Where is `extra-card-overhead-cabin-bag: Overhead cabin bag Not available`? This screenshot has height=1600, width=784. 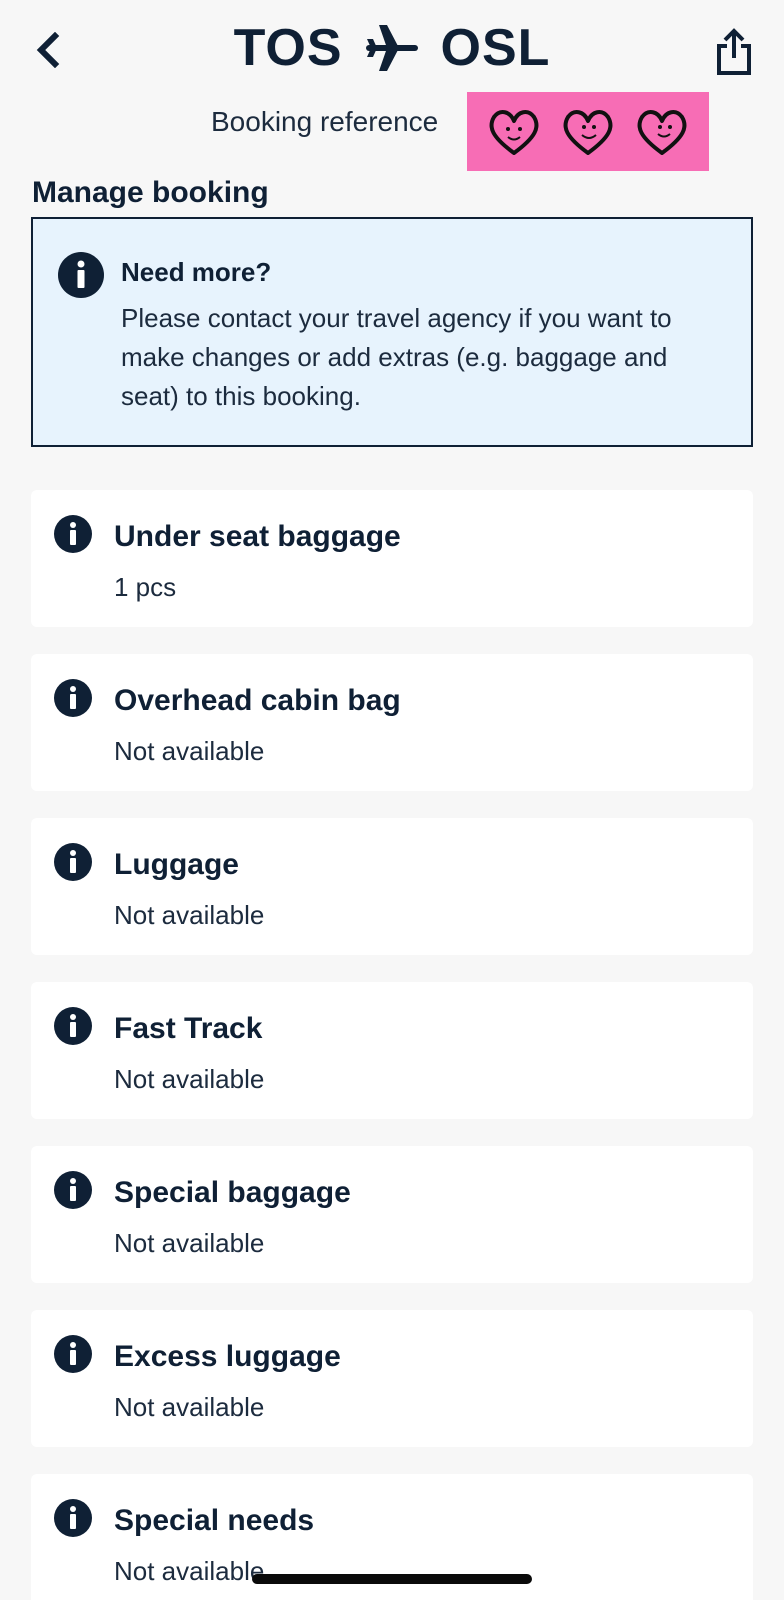 extra-card-overhead-cabin-bag: Overhead cabin bag Not available is located at coordinates (392, 722).